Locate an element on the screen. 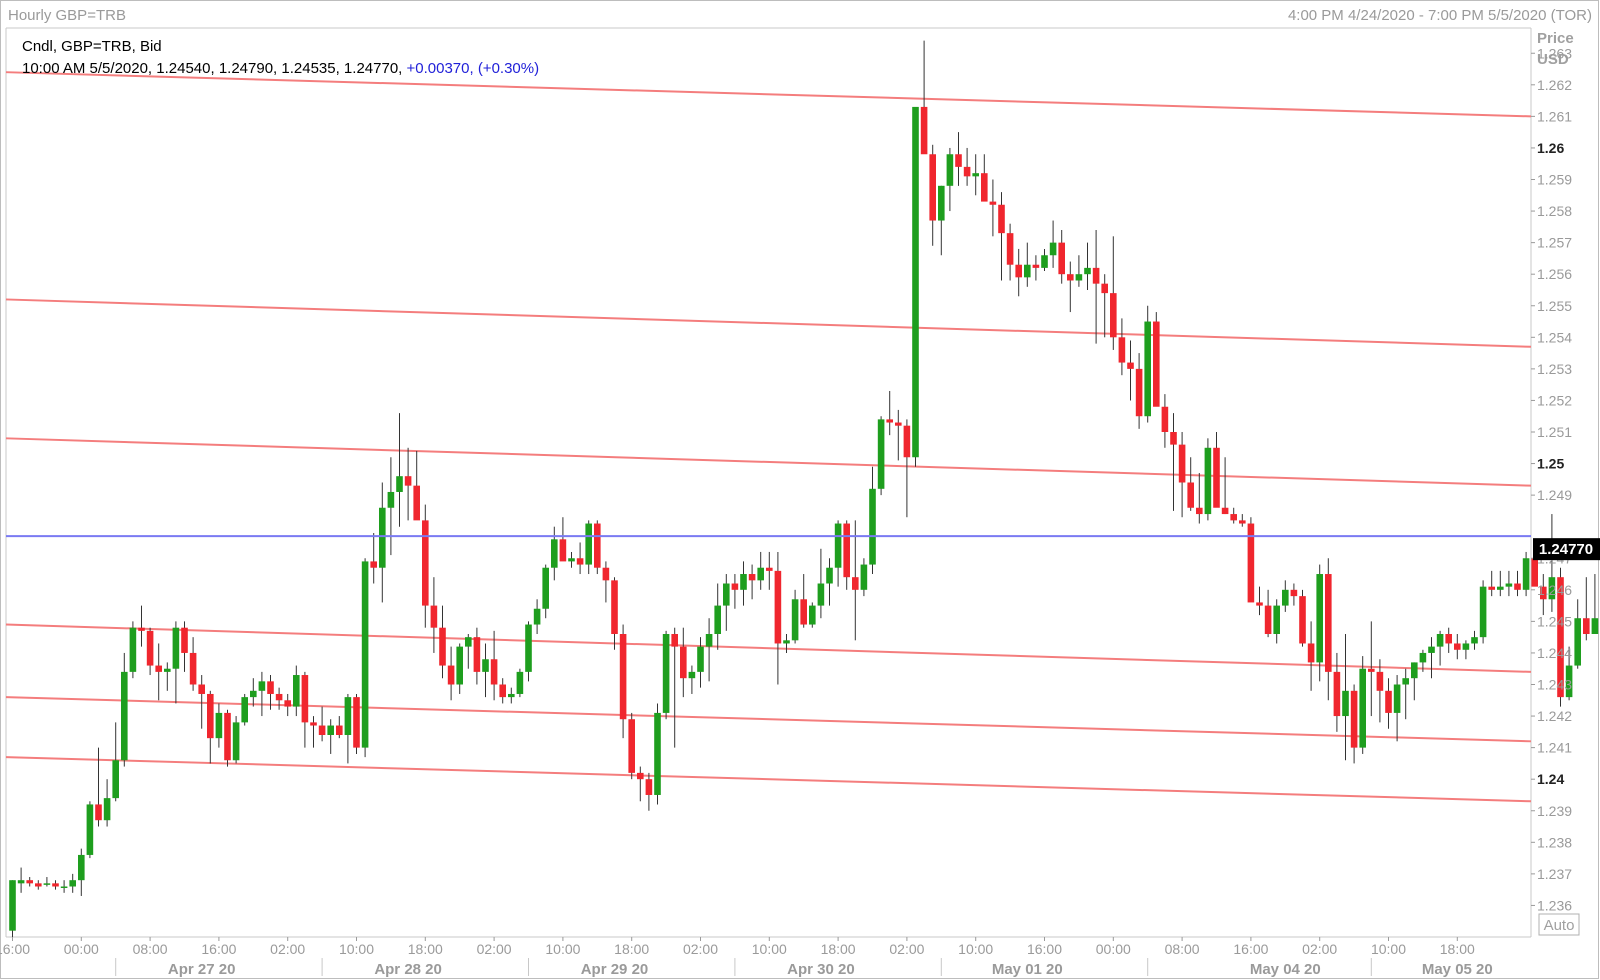 Image resolution: width=1600 pixels, height=980 pixels. time-tick-label: 16:00 is located at coordinates (15, 949).